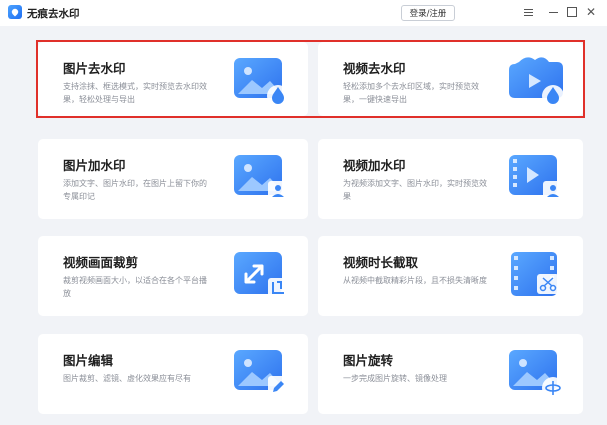 The image size is (607, 425). I want to click on close-icon: ✕, so click(591, 12).